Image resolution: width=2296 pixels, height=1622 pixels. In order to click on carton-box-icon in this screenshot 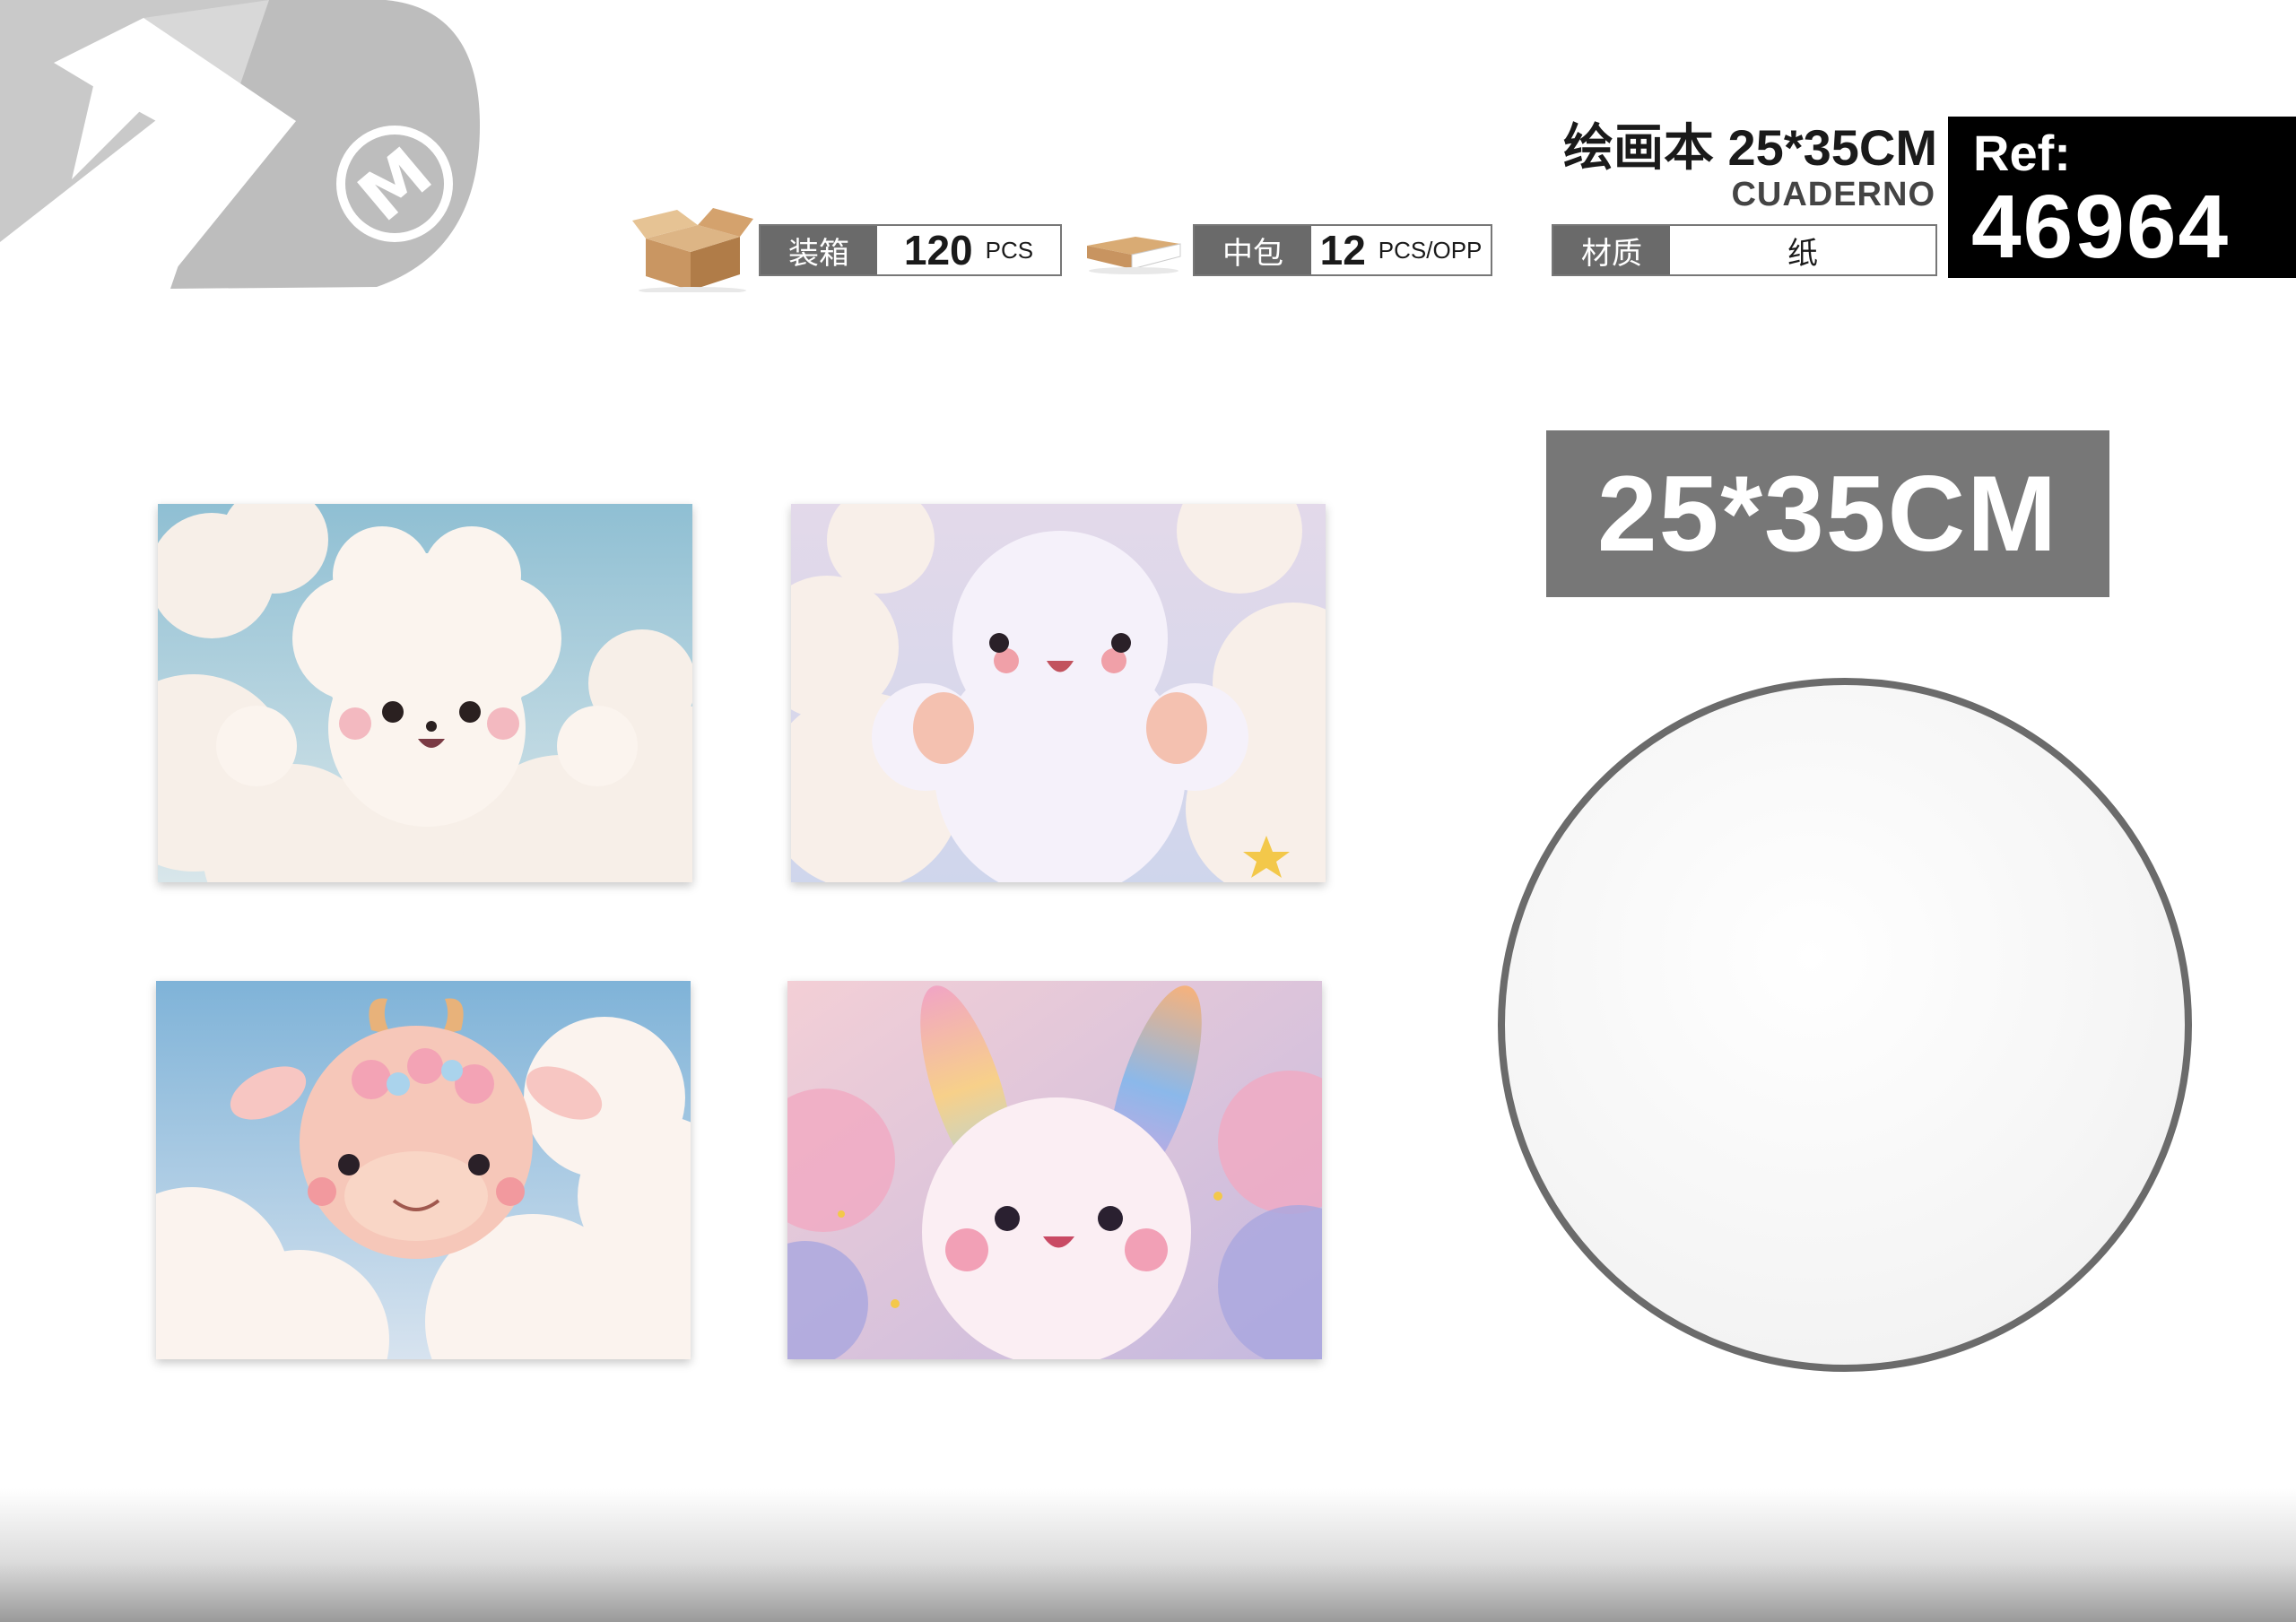, I will do `click(693, 248)`.